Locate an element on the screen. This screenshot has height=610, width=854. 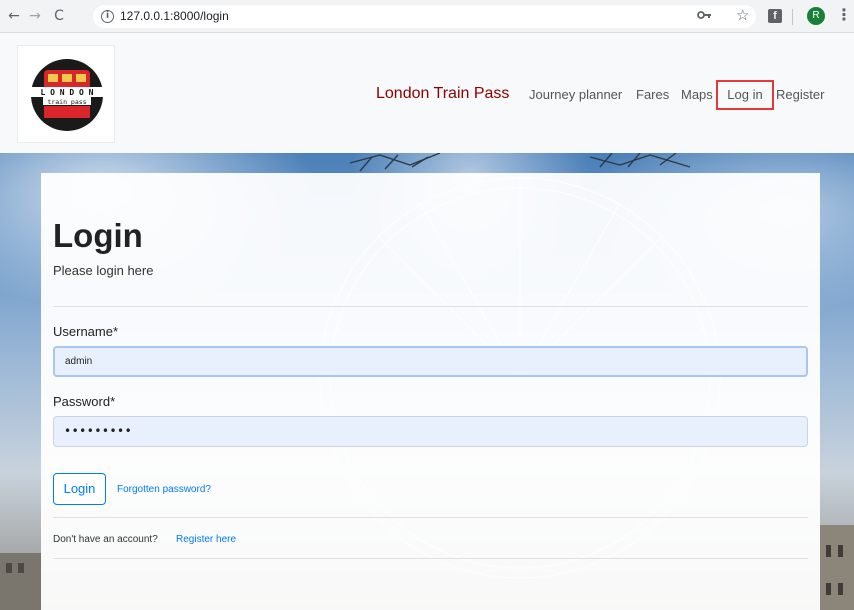
brand-link: London Train Pass is located at coordinates (442, 94).